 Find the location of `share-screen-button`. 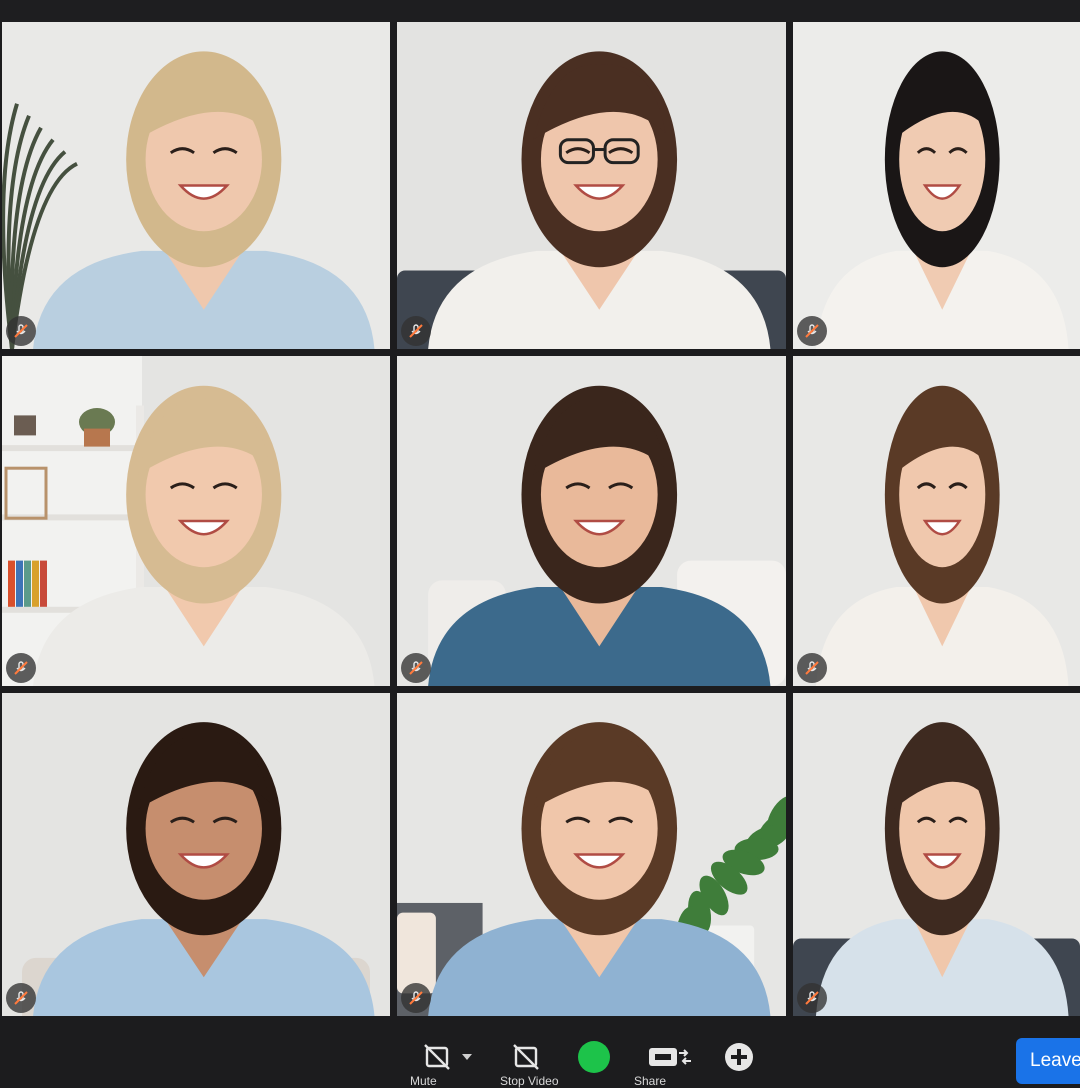

share-screen-button is located at coordinates (670, 1057).